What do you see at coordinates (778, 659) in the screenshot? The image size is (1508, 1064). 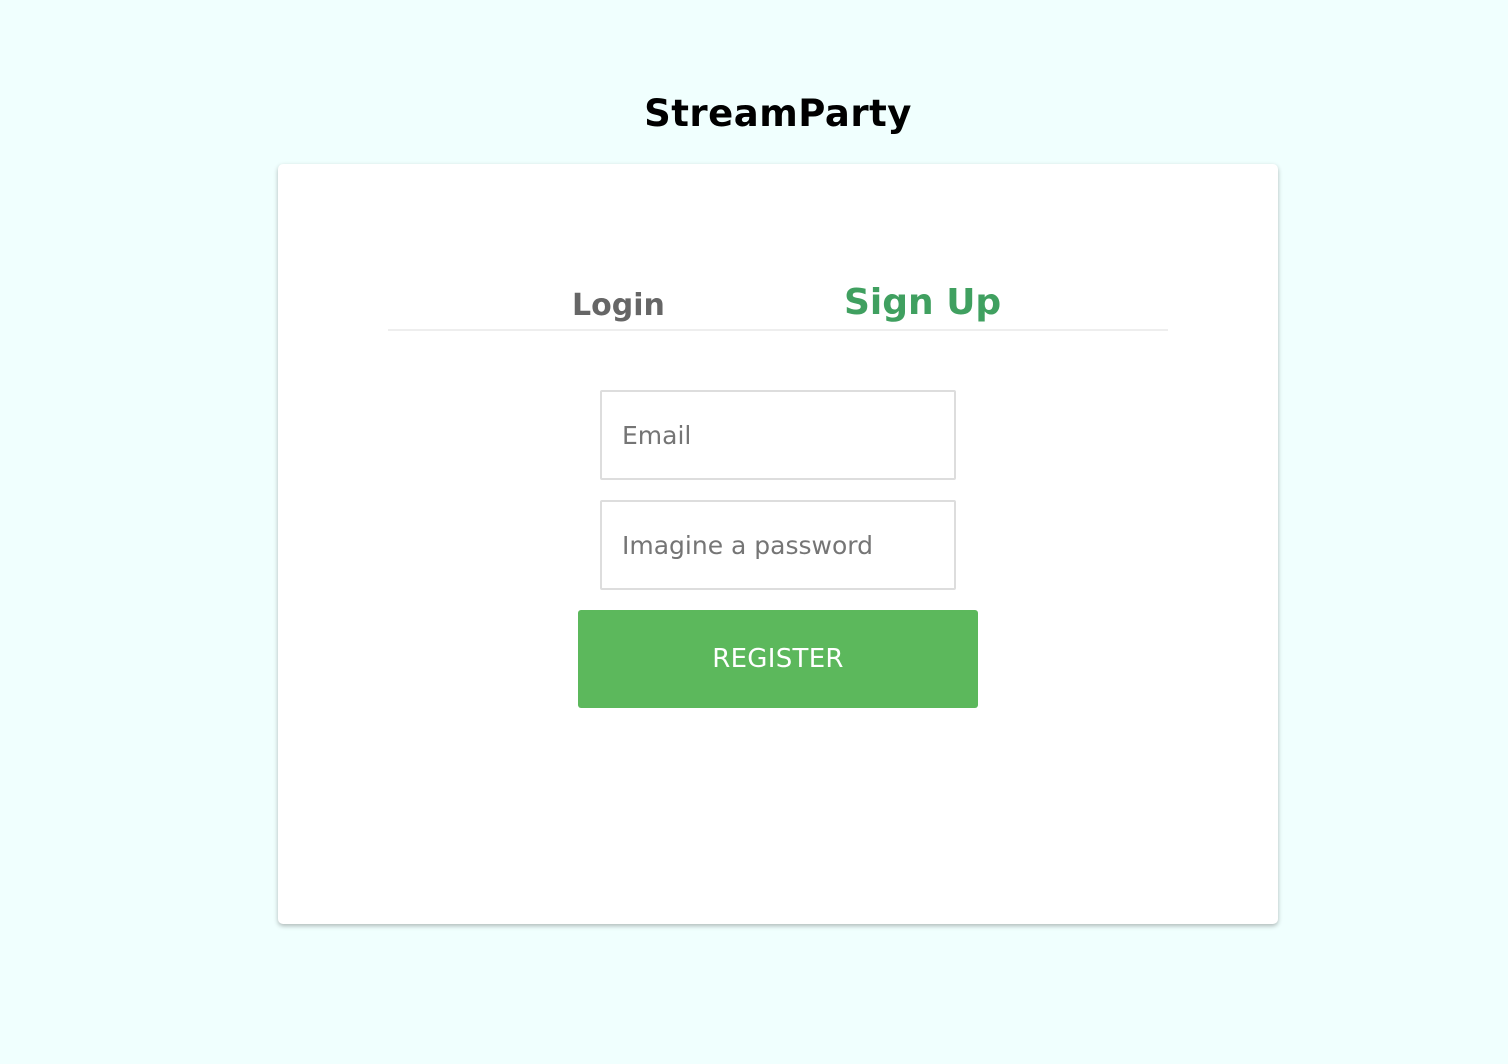 I see `register-button: REGISTER` at bounding box center [778, 659].